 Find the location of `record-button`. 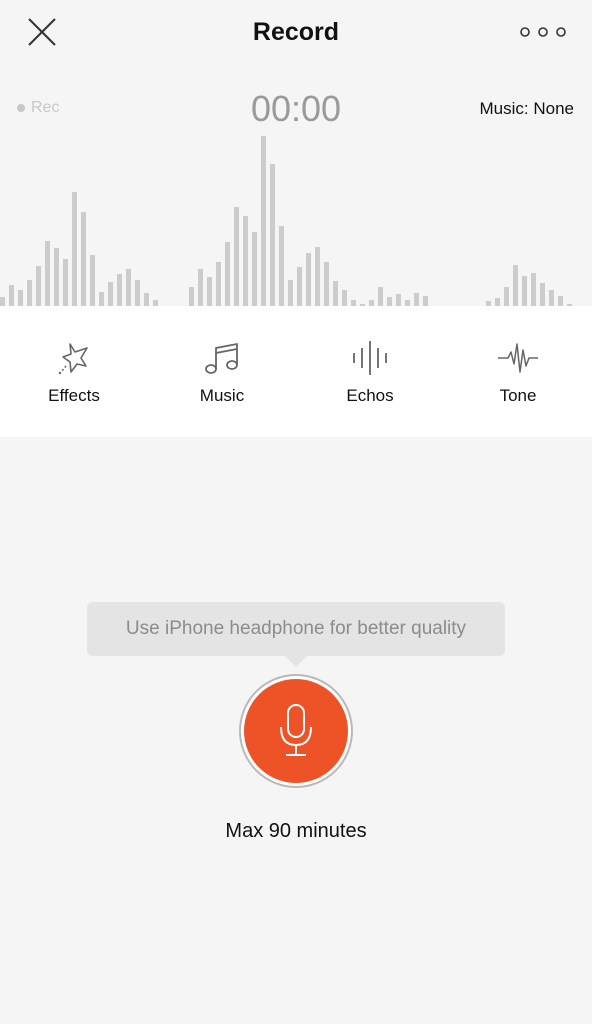

record-button is located at coordinates (296, 731).